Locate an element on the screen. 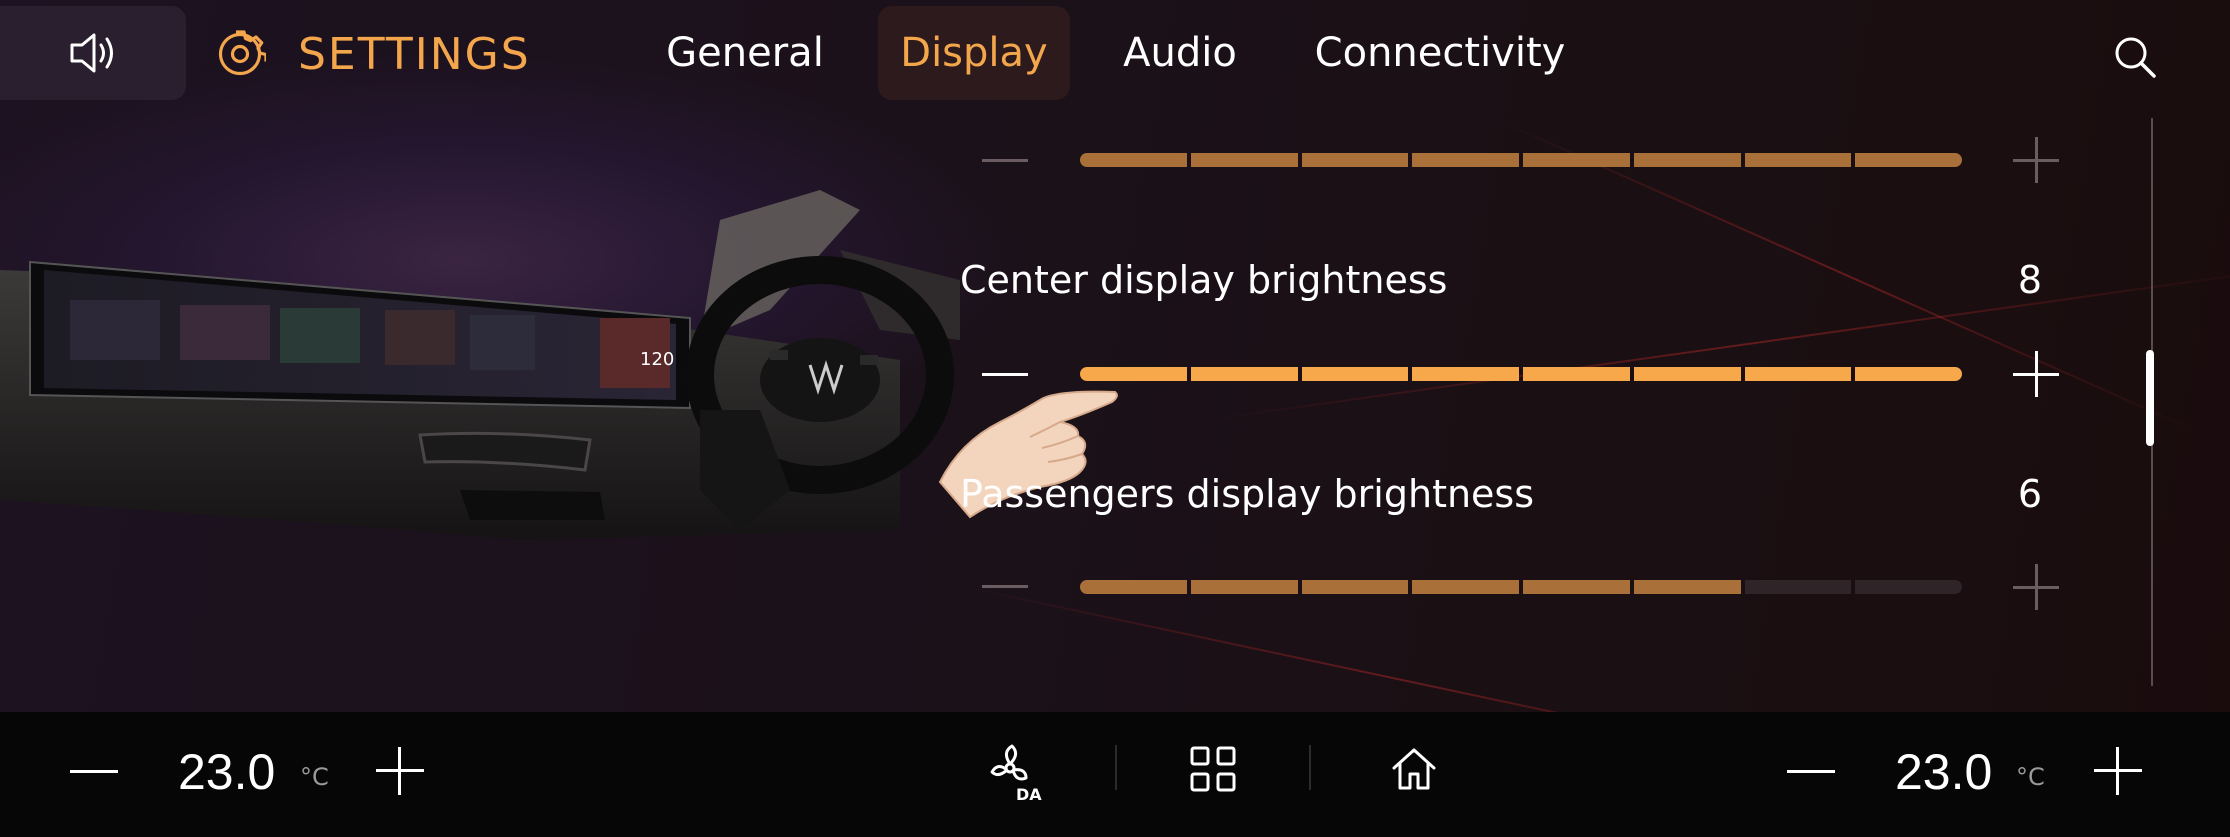 This screenshot has width=2230, height=837. page-title: SETTINGS is located at coordinates (414, 54).